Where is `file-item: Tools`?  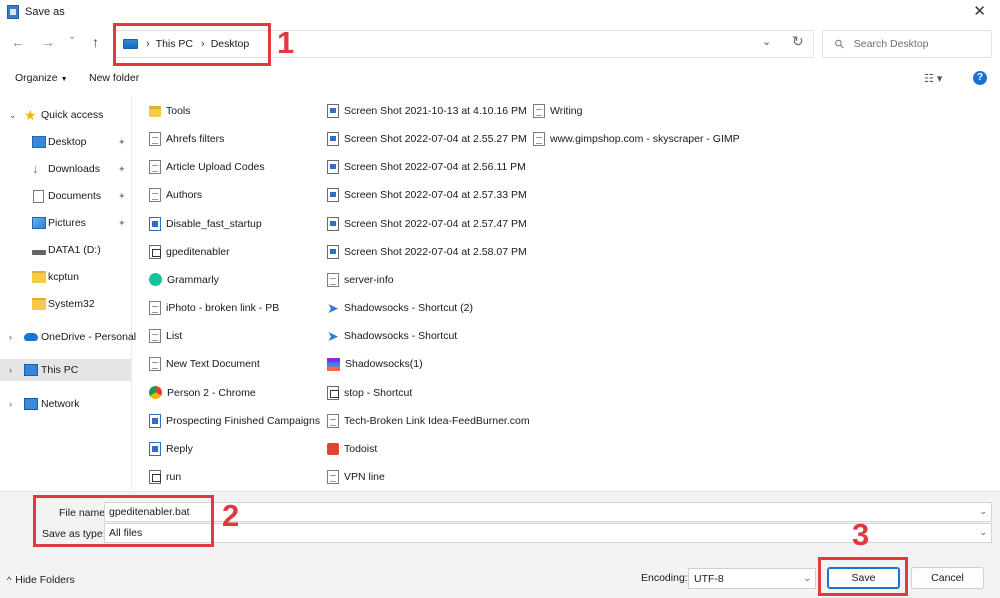
file-item: Tools is located at coordinates (170, 111).